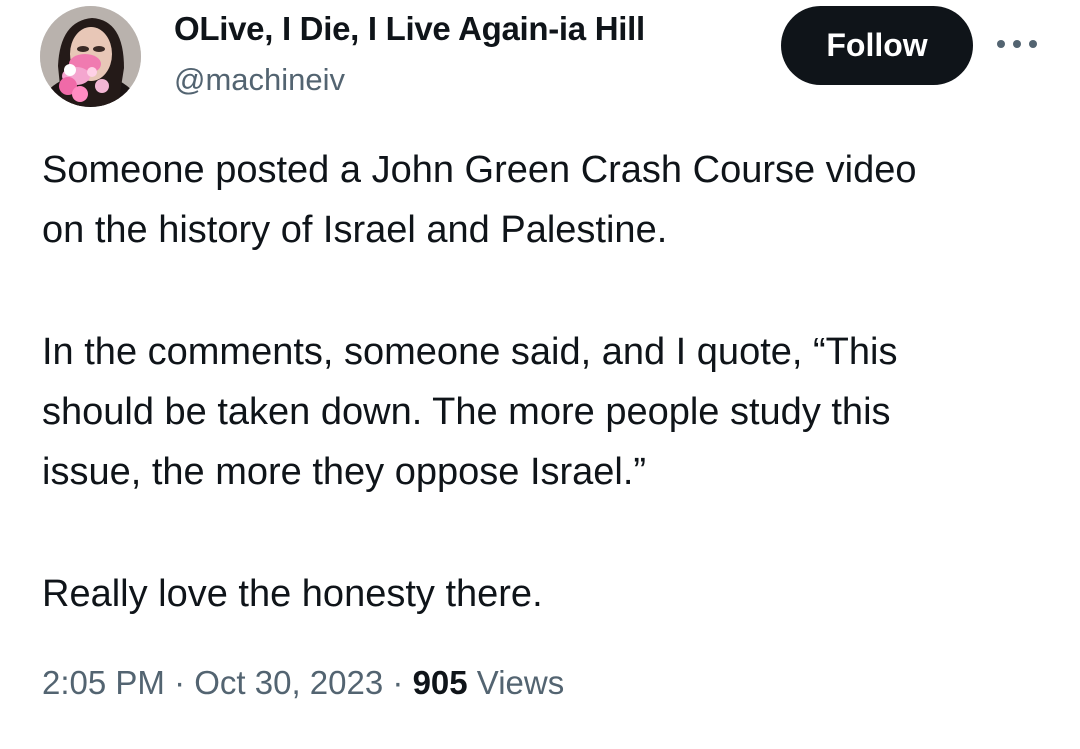 The width and height of the screenshot is (1080, 749). I want to click on tweet-meta: 2:05 PM · Oct 30, 2023 · 905 Views, so click(303, 683).